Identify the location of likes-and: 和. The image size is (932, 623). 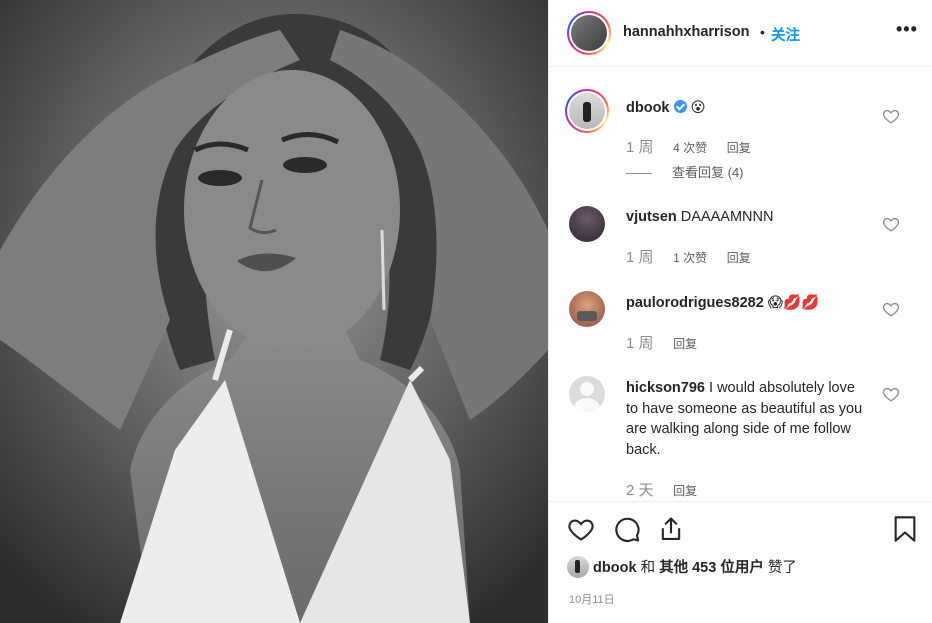
(648, 568).